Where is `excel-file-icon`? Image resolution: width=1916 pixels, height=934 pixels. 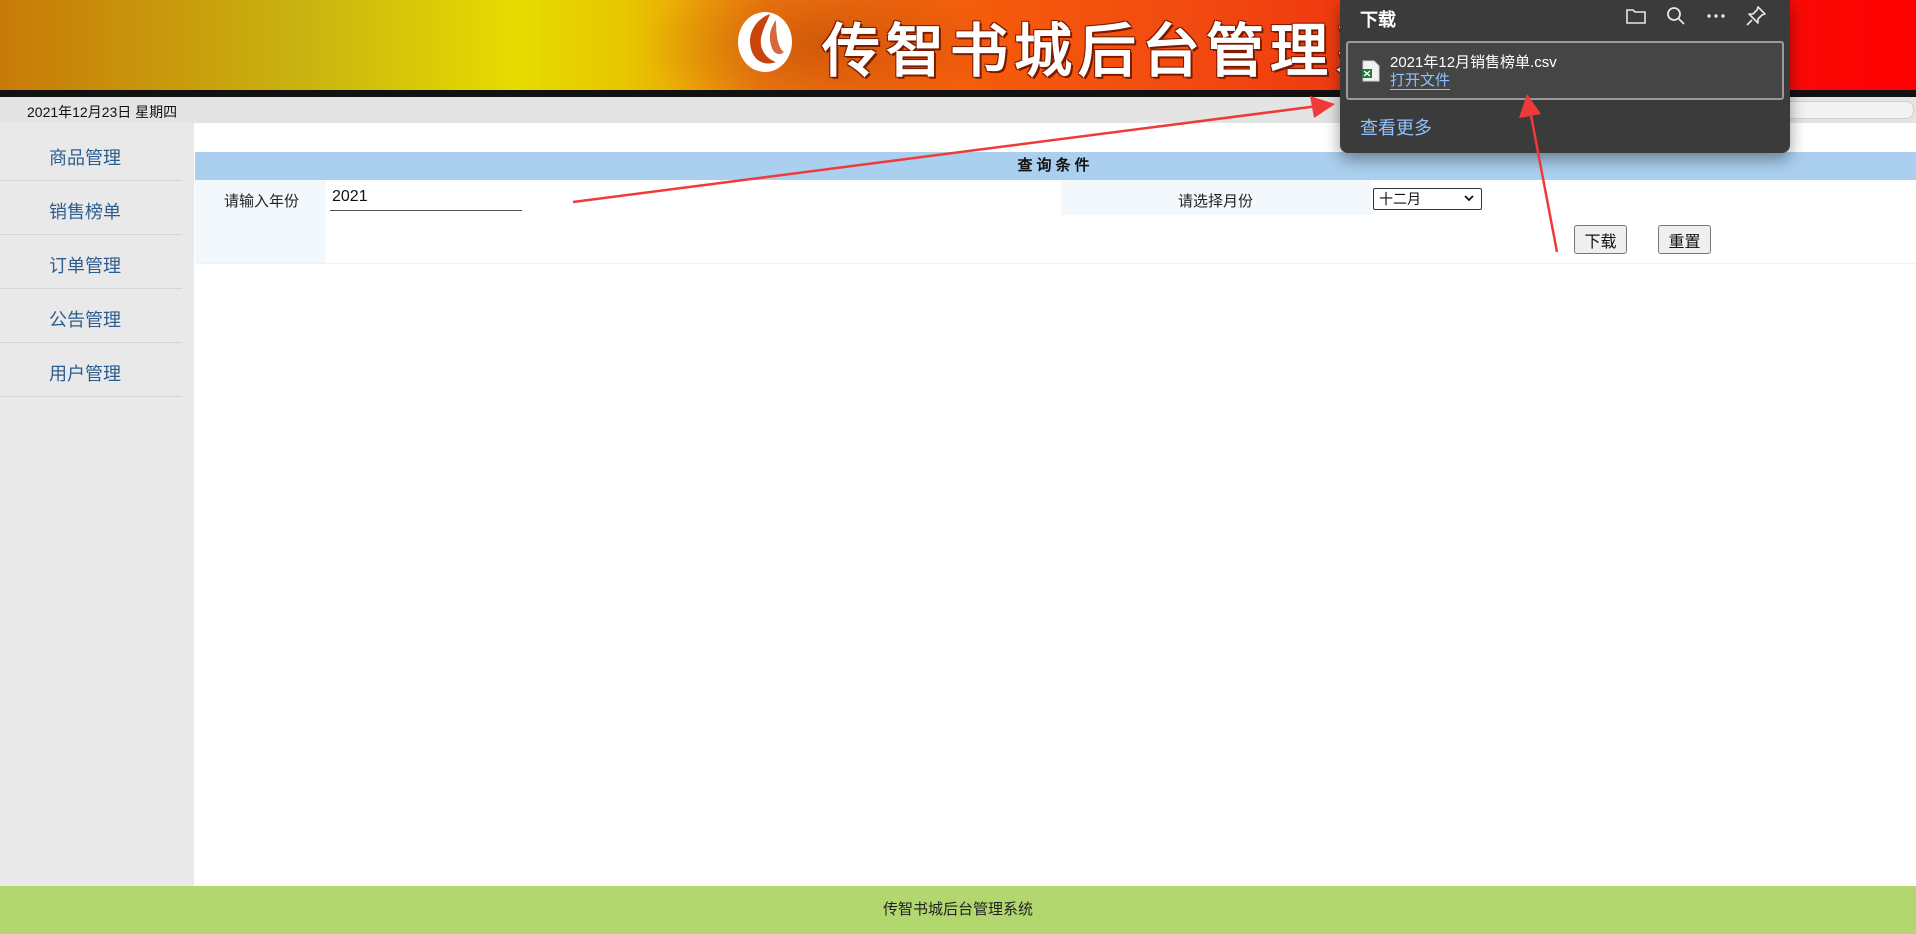 excel-file-icon is located at coordinates (1371, 71).